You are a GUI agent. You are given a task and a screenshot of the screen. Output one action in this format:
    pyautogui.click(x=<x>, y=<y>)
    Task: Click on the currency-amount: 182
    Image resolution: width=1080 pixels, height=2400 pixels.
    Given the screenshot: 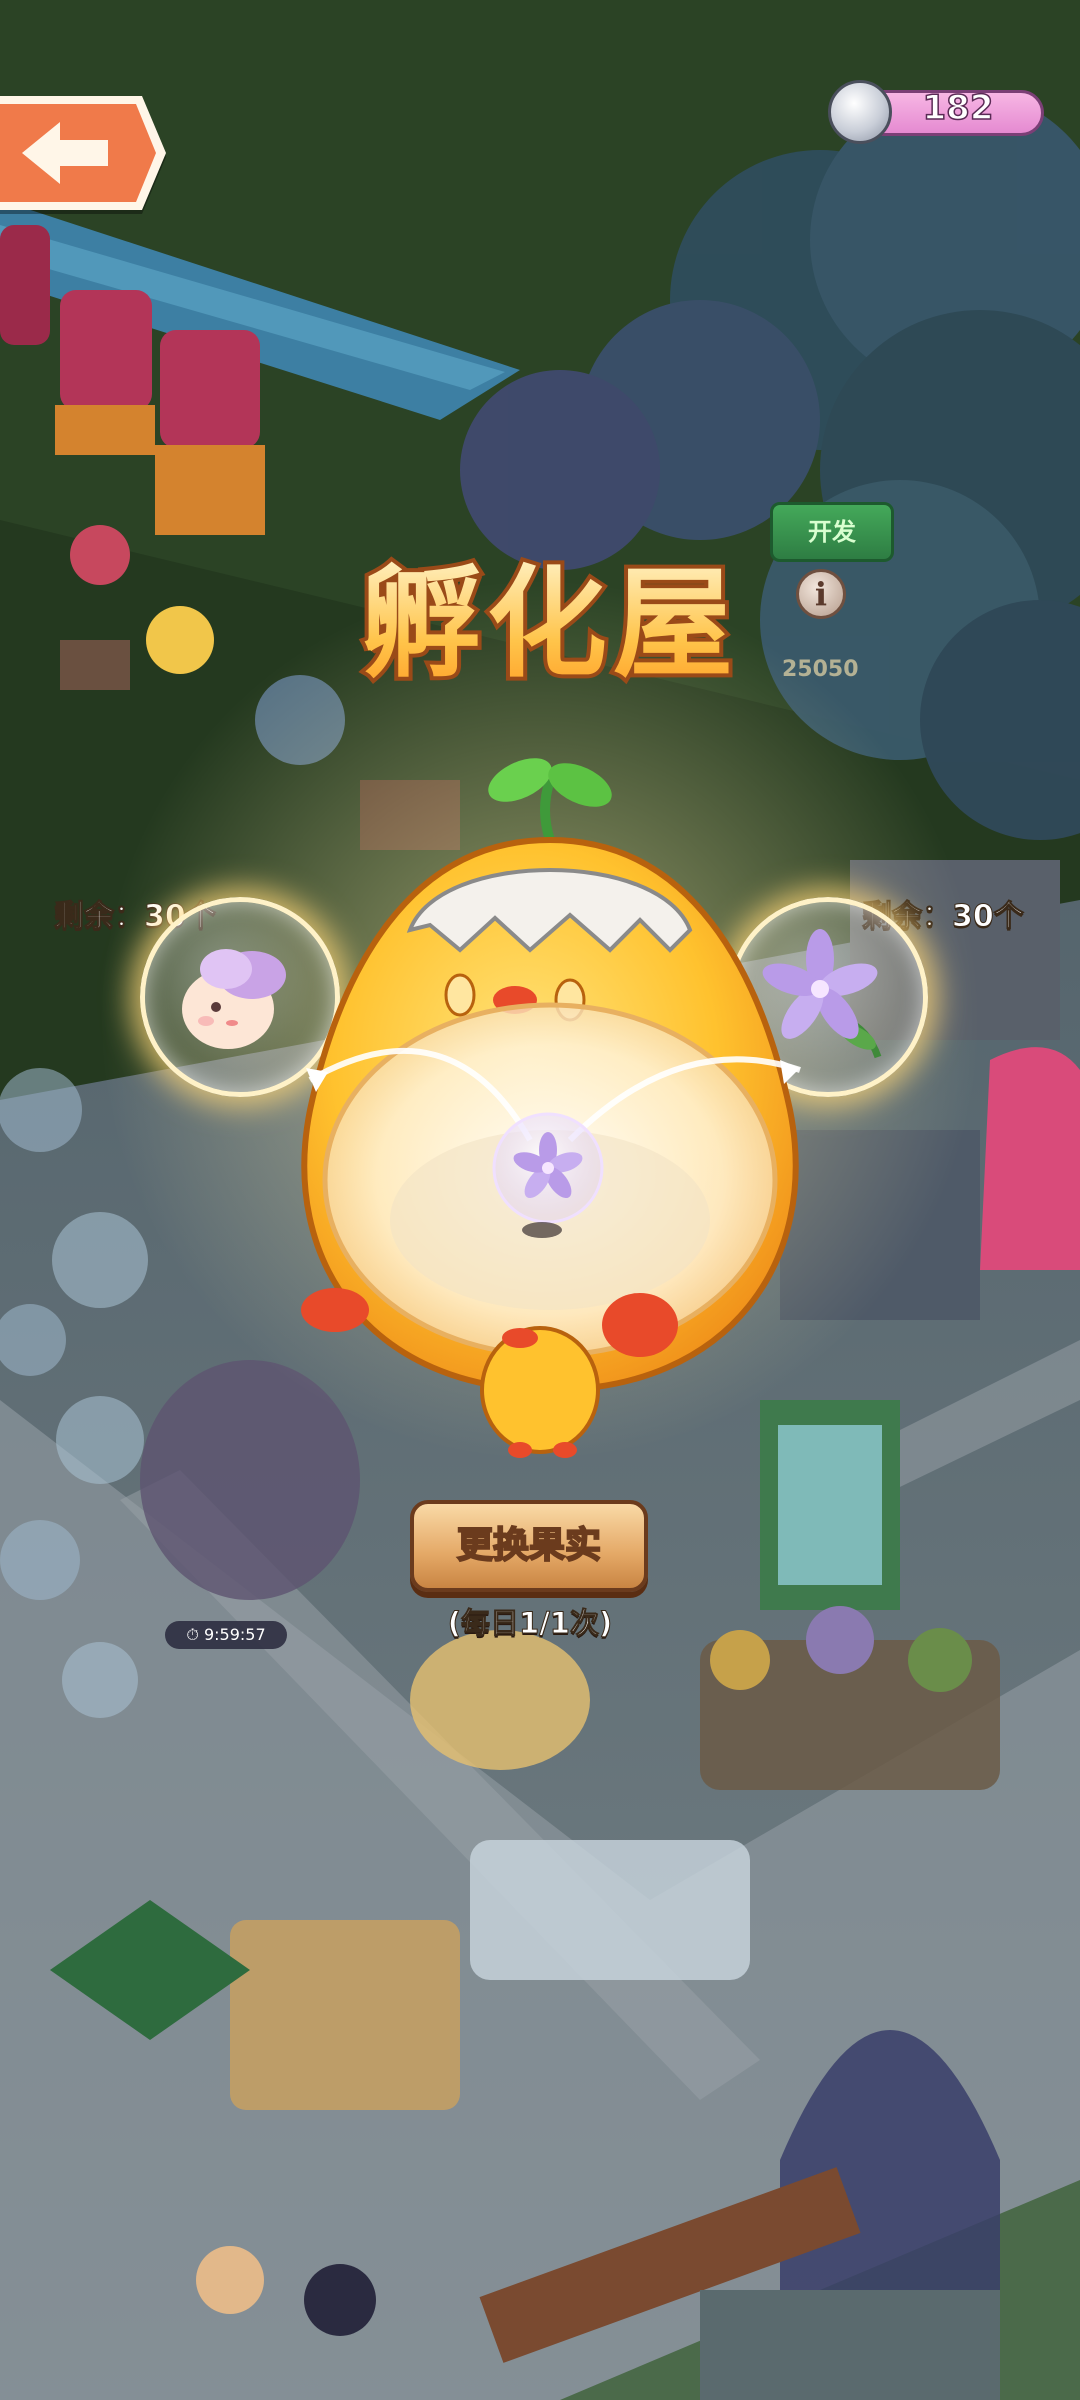 What is the action you would take?
    pyautogui.click(x=958, y=108)
    